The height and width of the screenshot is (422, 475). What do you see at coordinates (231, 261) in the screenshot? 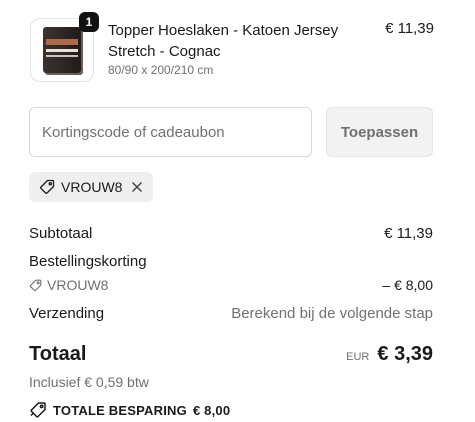
I see `order-discount-row: Bestellingskorting` at bounding box center [231, 261].